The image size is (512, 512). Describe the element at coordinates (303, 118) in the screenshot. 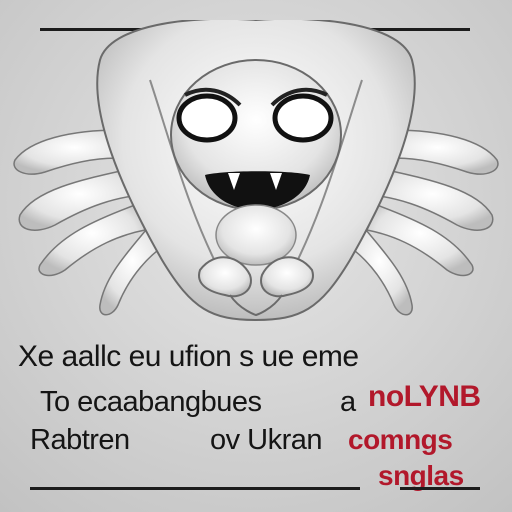

I see `right-eye` at that location.